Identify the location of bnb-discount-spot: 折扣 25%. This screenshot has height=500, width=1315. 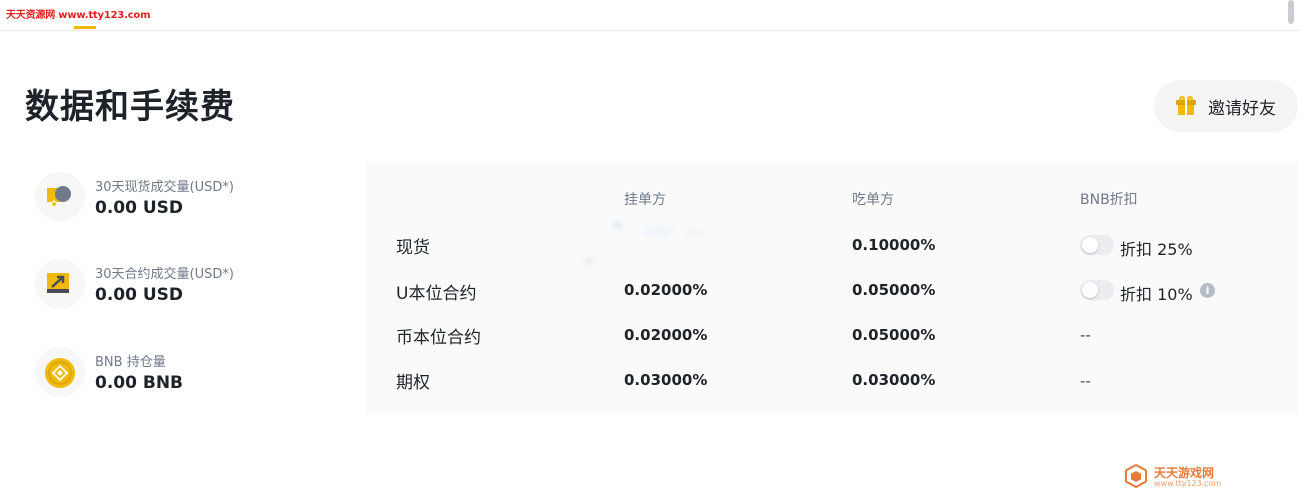
(1156, 249).